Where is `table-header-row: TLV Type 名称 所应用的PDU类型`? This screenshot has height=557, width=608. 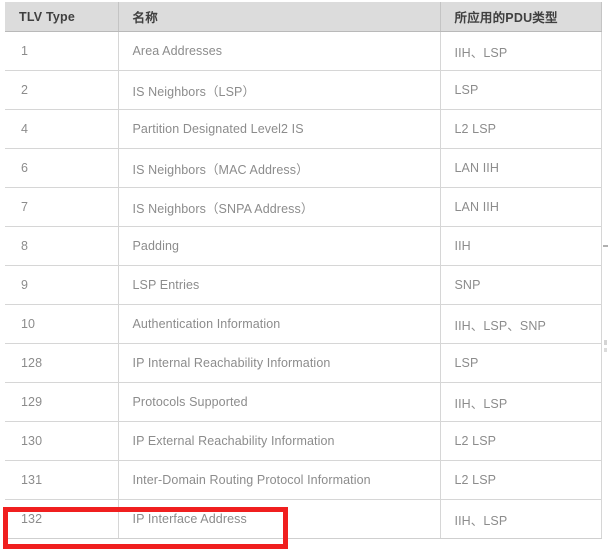 table-header-row: TLV Type 名称 所应用的PDU类型 is located at coordinates (303, 17).